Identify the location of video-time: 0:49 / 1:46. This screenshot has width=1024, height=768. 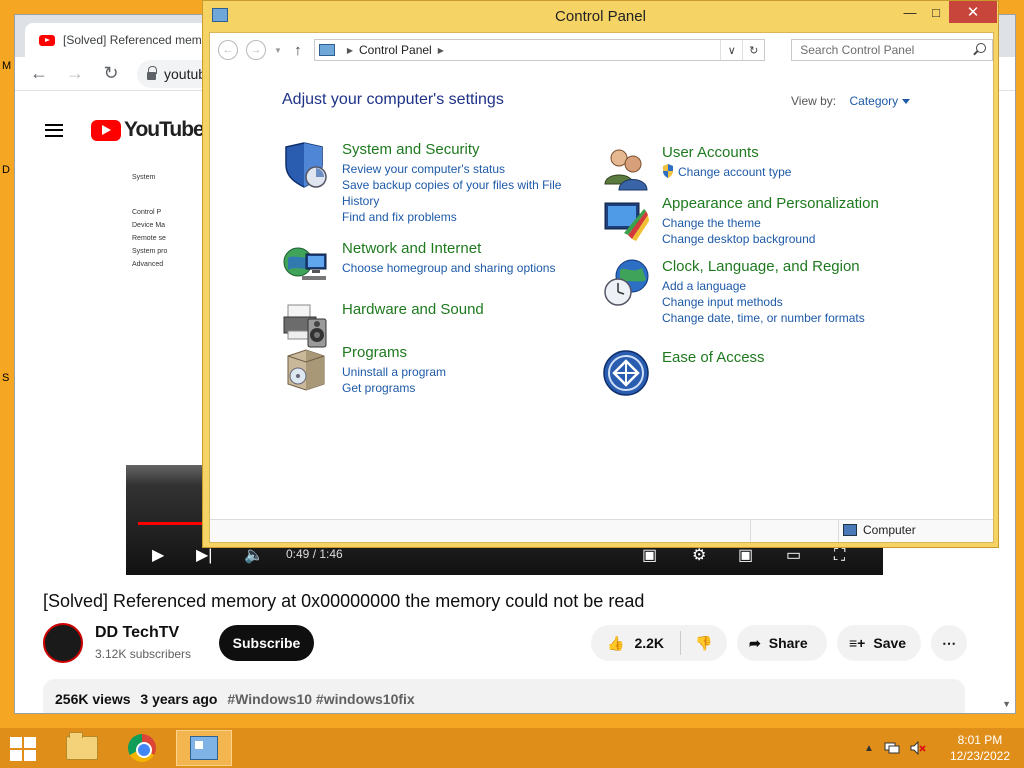
(314, 554).